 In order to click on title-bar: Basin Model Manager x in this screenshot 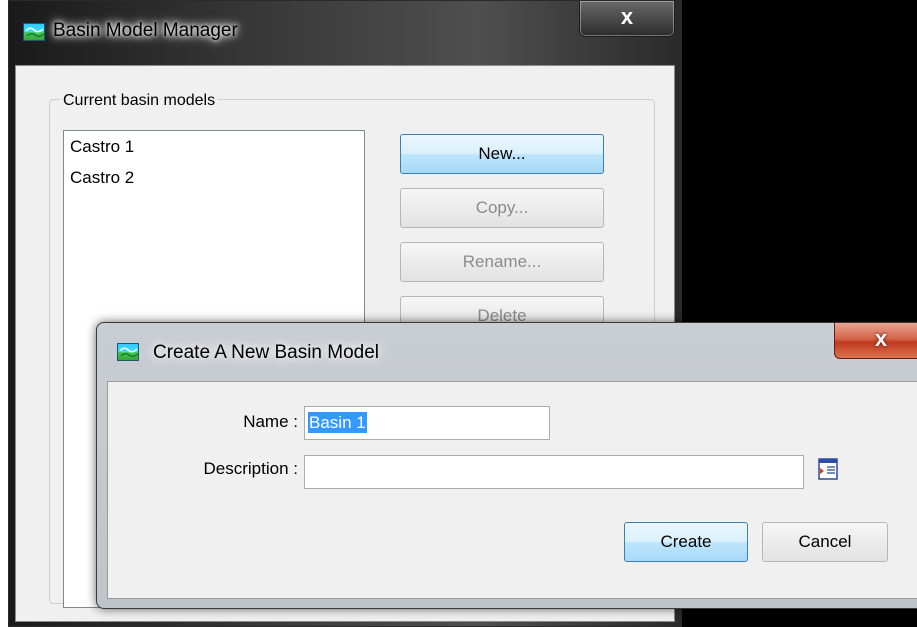, I will do `click(345, 33)`.